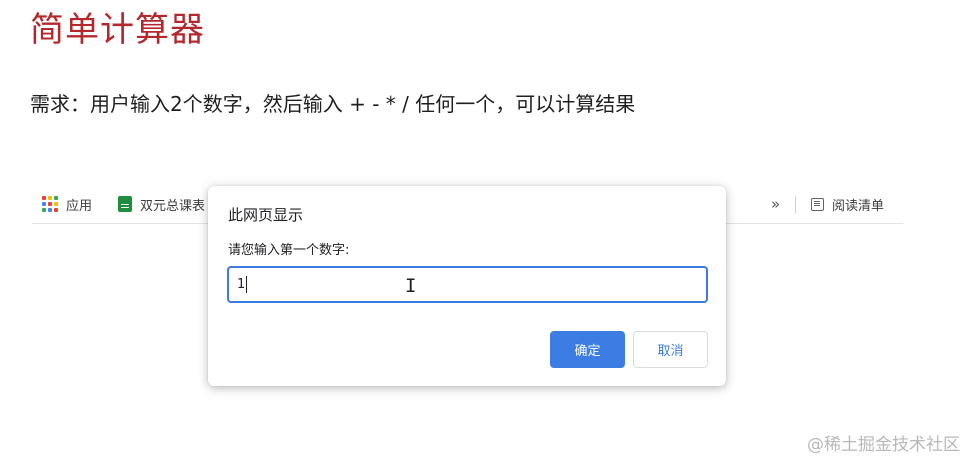 Image resolution: width=966 pixels, height=458 pixels. What do you see at coordinates (587, 349) in the screenshot?
I see `ok-button: 确定` at bounding box center [587, 349].